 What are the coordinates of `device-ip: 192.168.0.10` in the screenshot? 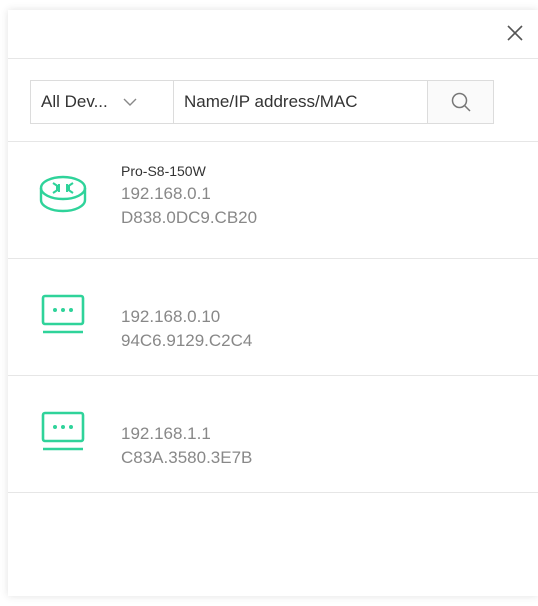 It's located at (171, 316).